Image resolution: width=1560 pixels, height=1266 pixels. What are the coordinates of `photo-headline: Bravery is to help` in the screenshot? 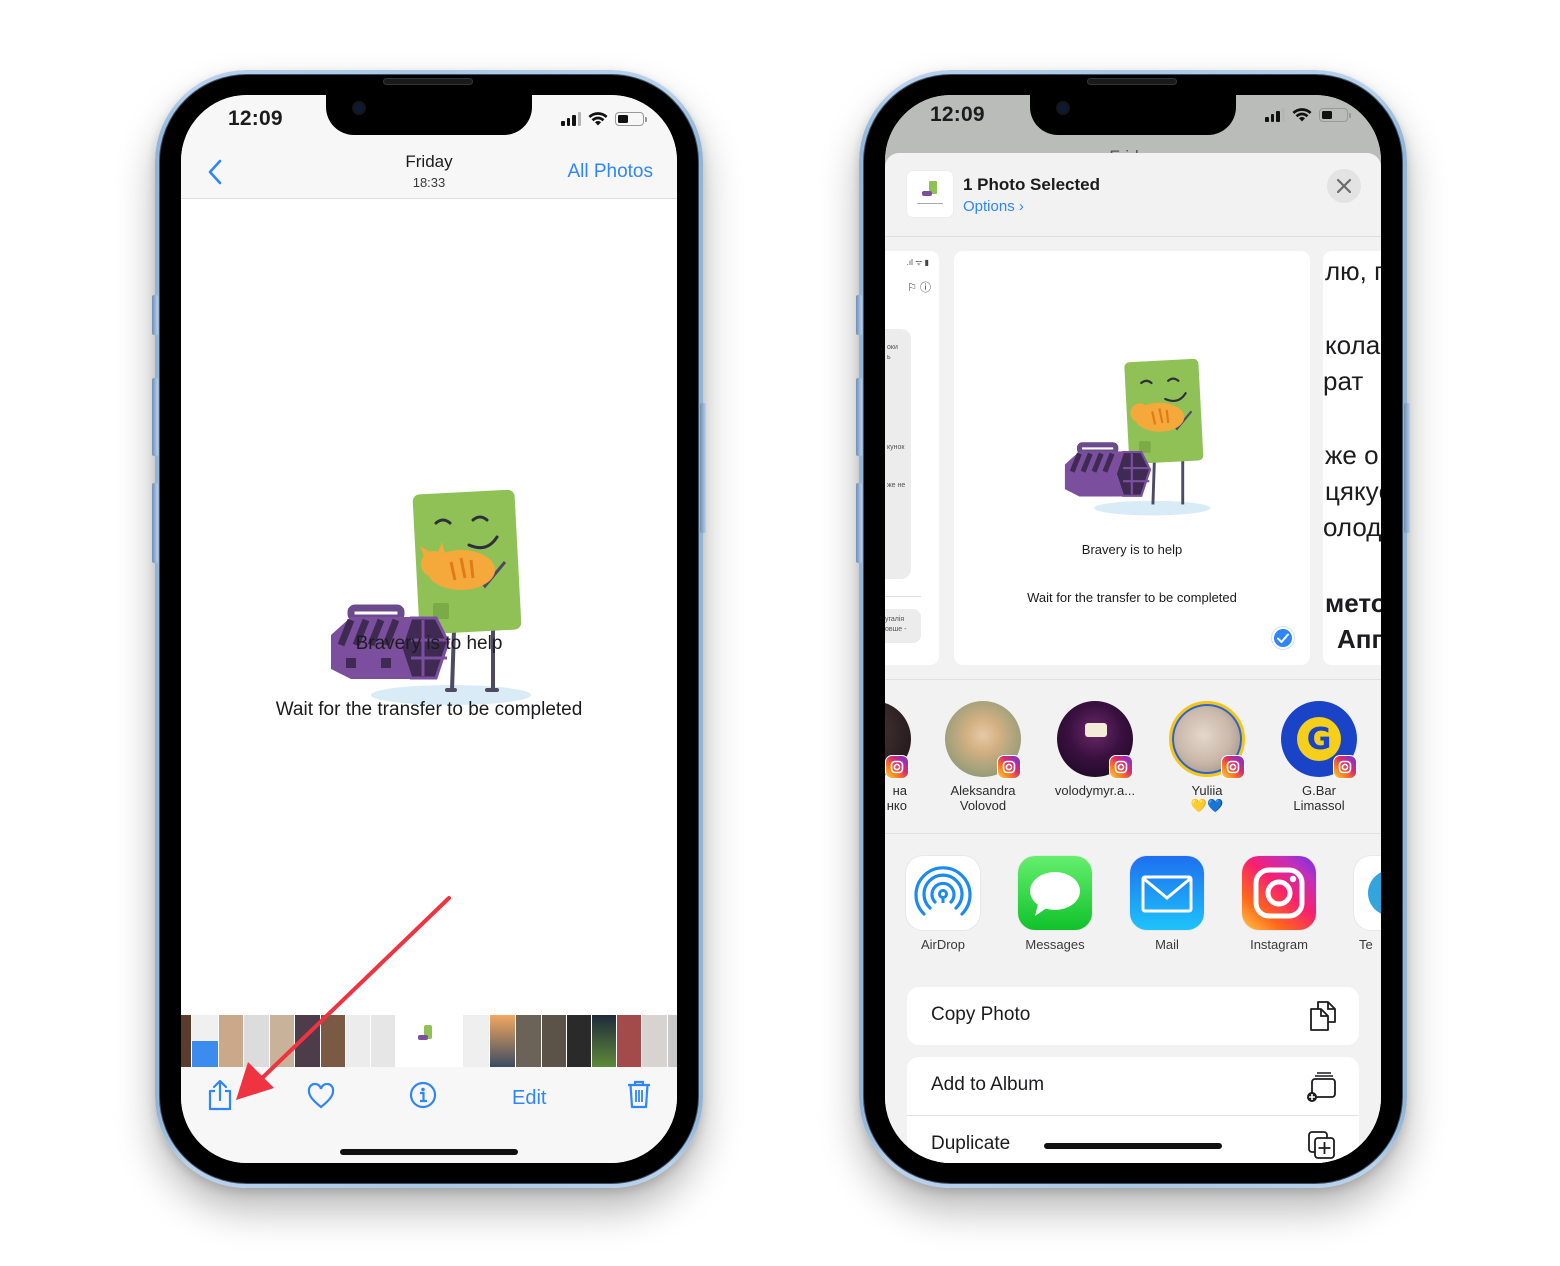 It's located at (429, 643).